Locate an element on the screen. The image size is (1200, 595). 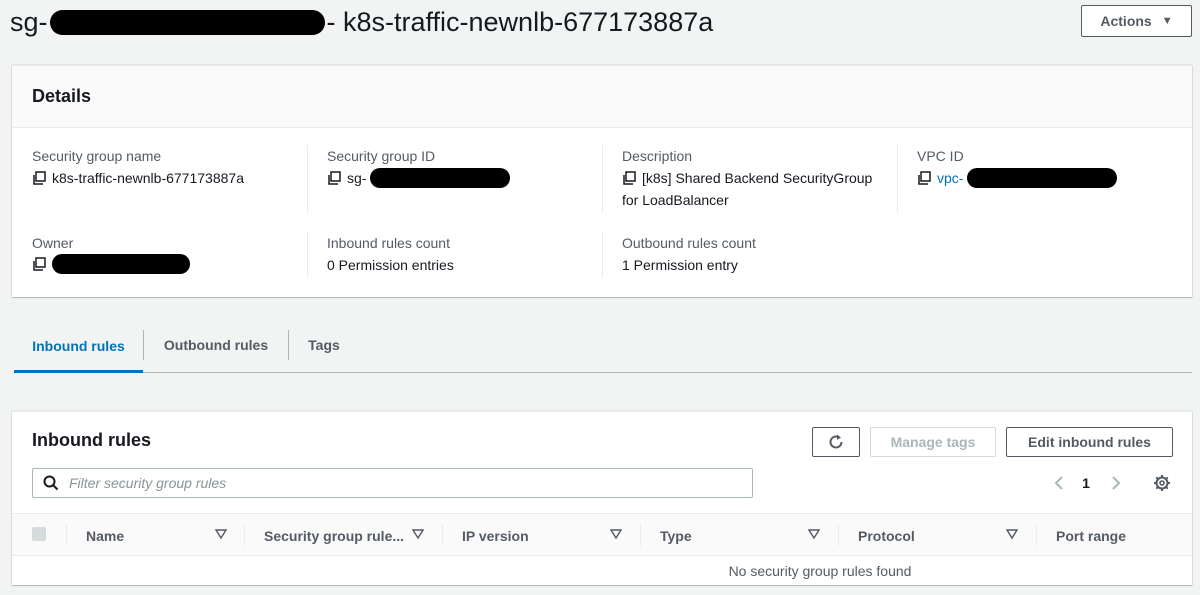
page-title: sg- - k8s-traffic-newnlb-677173887a is located at coordinates (361, 22).